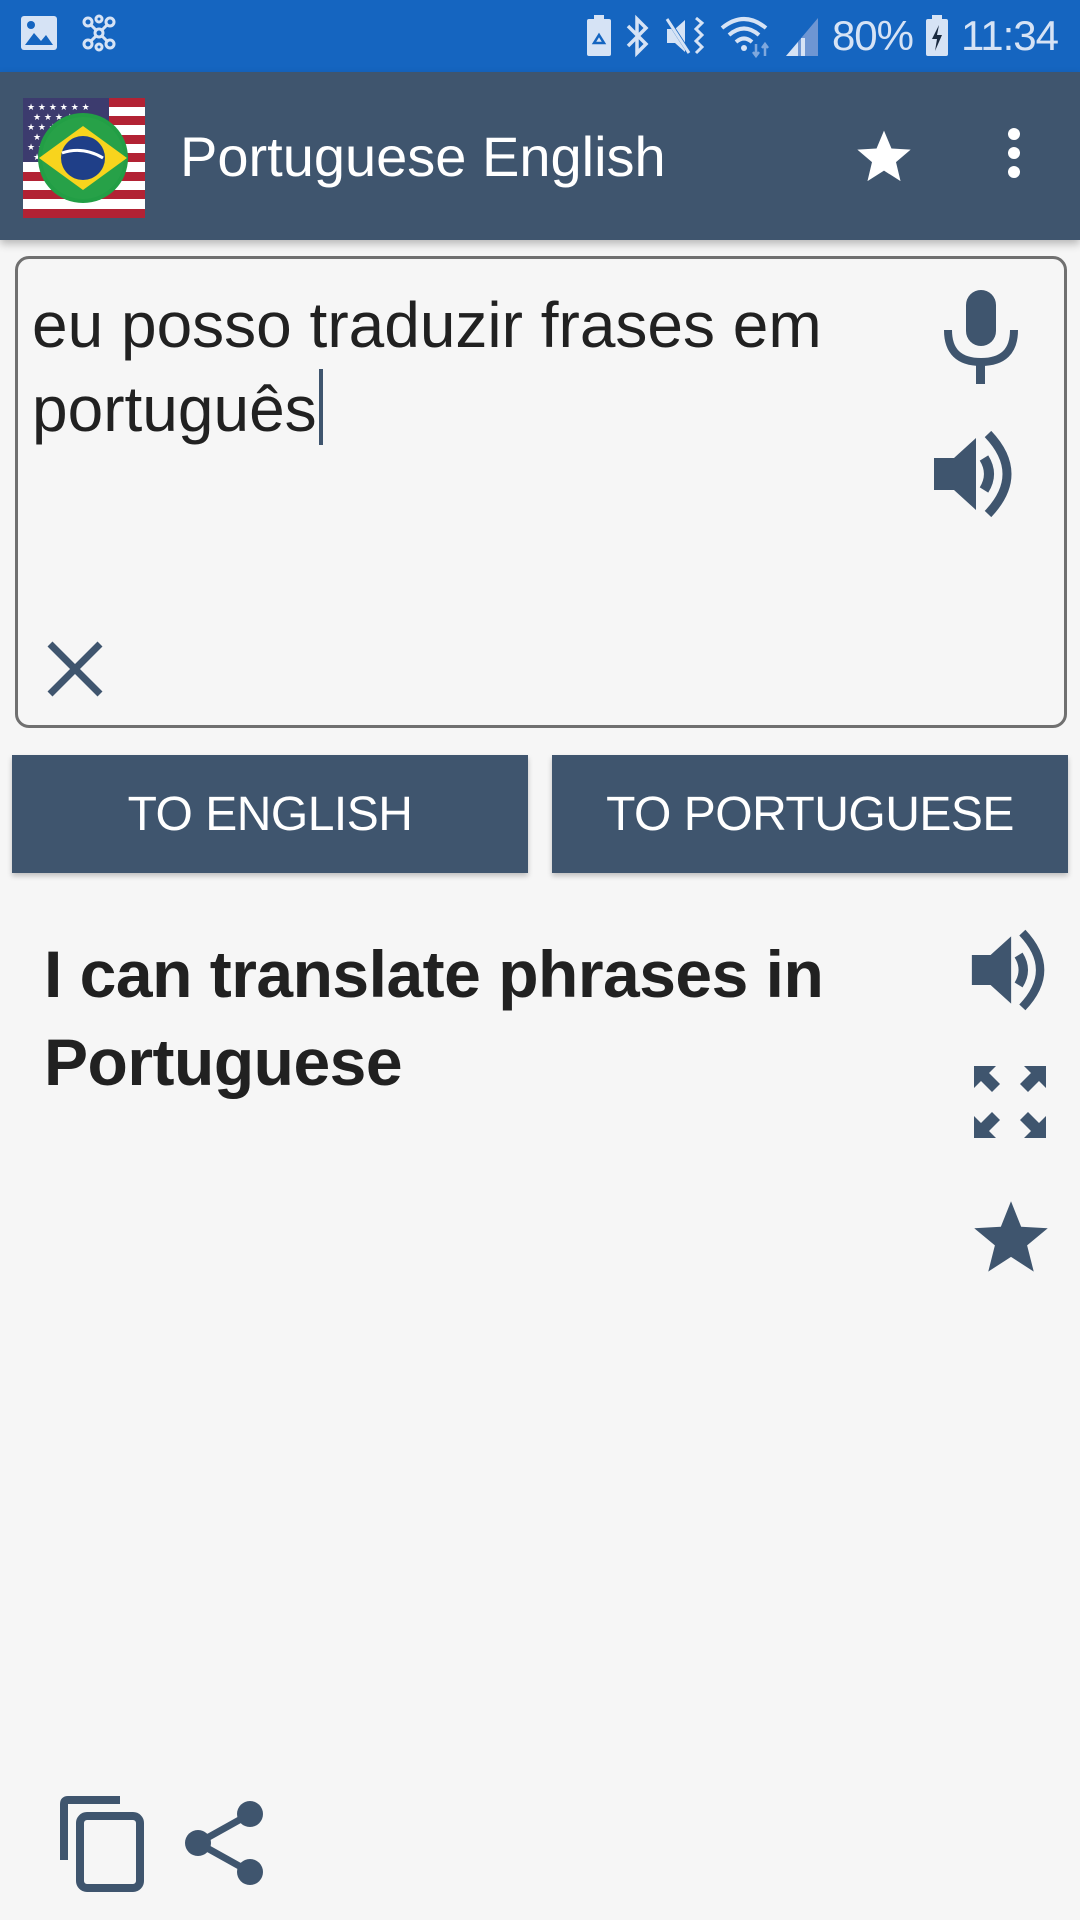 The image size is (1080, 1920). What do you see at coordinates (1013, 970) in the screenshot?
I see `output-speaker-icon` at bounding box center [1013, 970].